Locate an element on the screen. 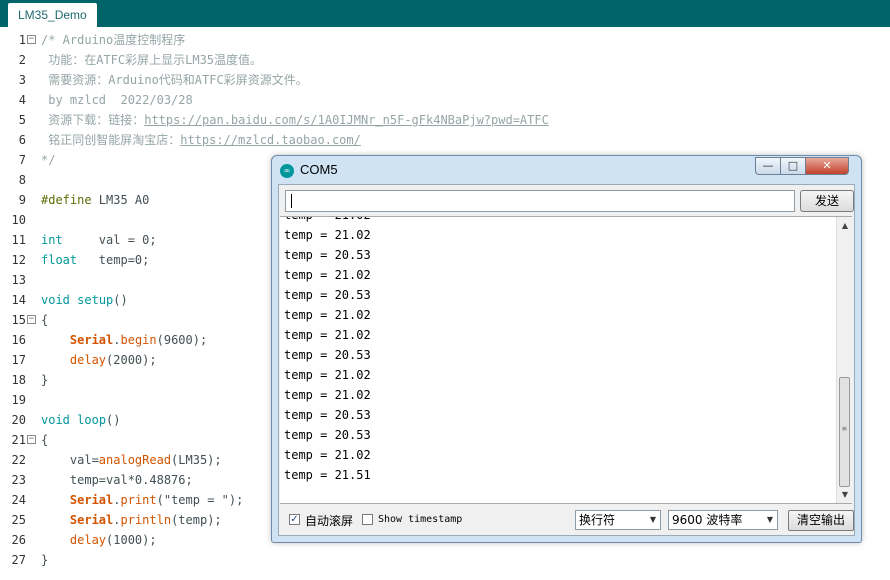 The height and width of the screenshot is (580, 890). arduino-logo-icon: ∞ is located at coordinates (287, 171).